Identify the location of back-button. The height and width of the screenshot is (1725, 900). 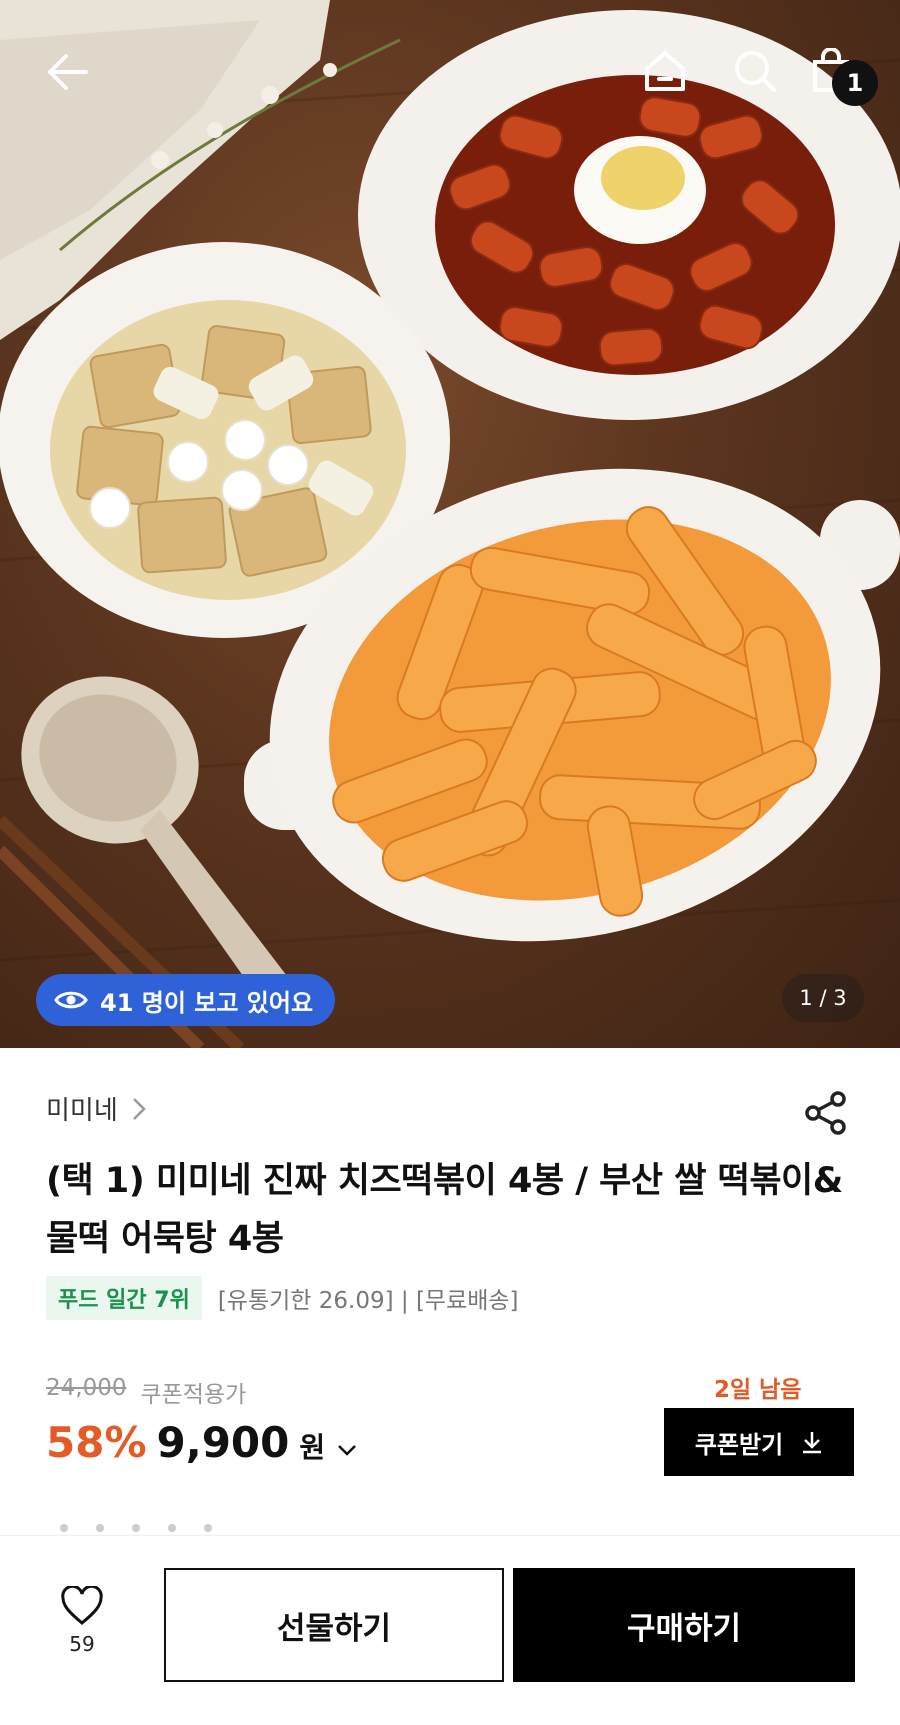
(68, 72).